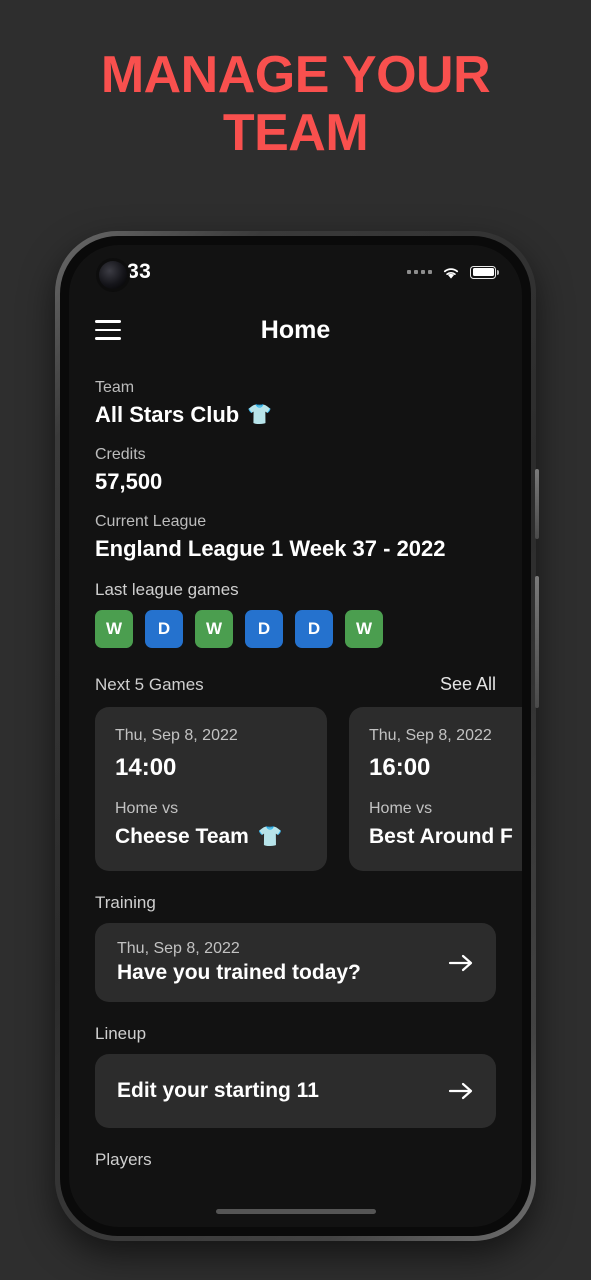 This screenshot has height=1280, width=591. Describe the element at coordinates (146, 767) in the screenshot. I see `game-time: 14:00` at that location.